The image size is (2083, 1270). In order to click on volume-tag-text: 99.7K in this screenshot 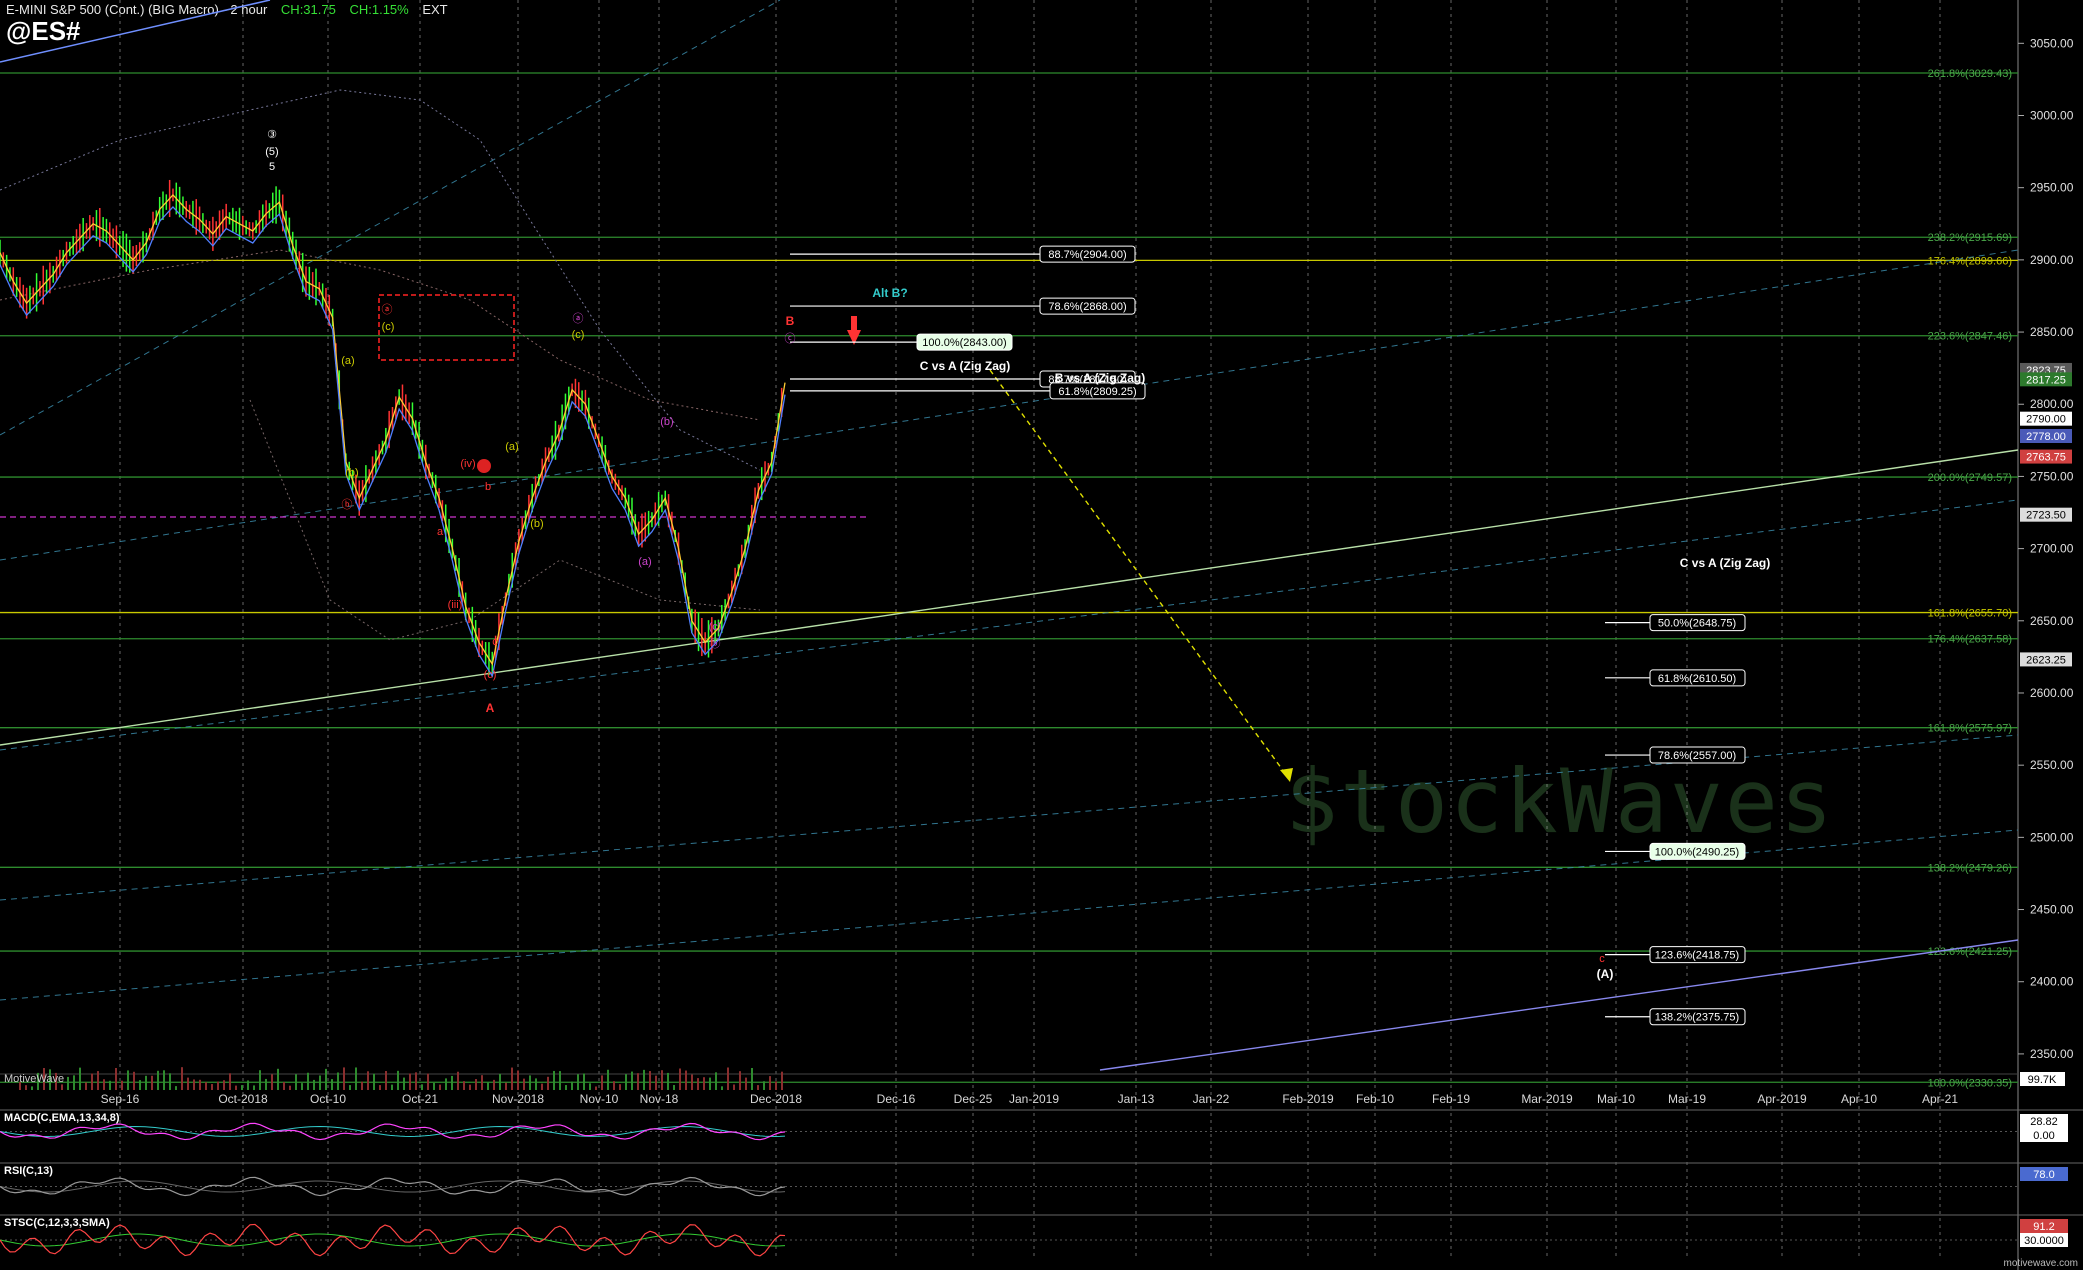, I will do `click(2042, 1080)`.